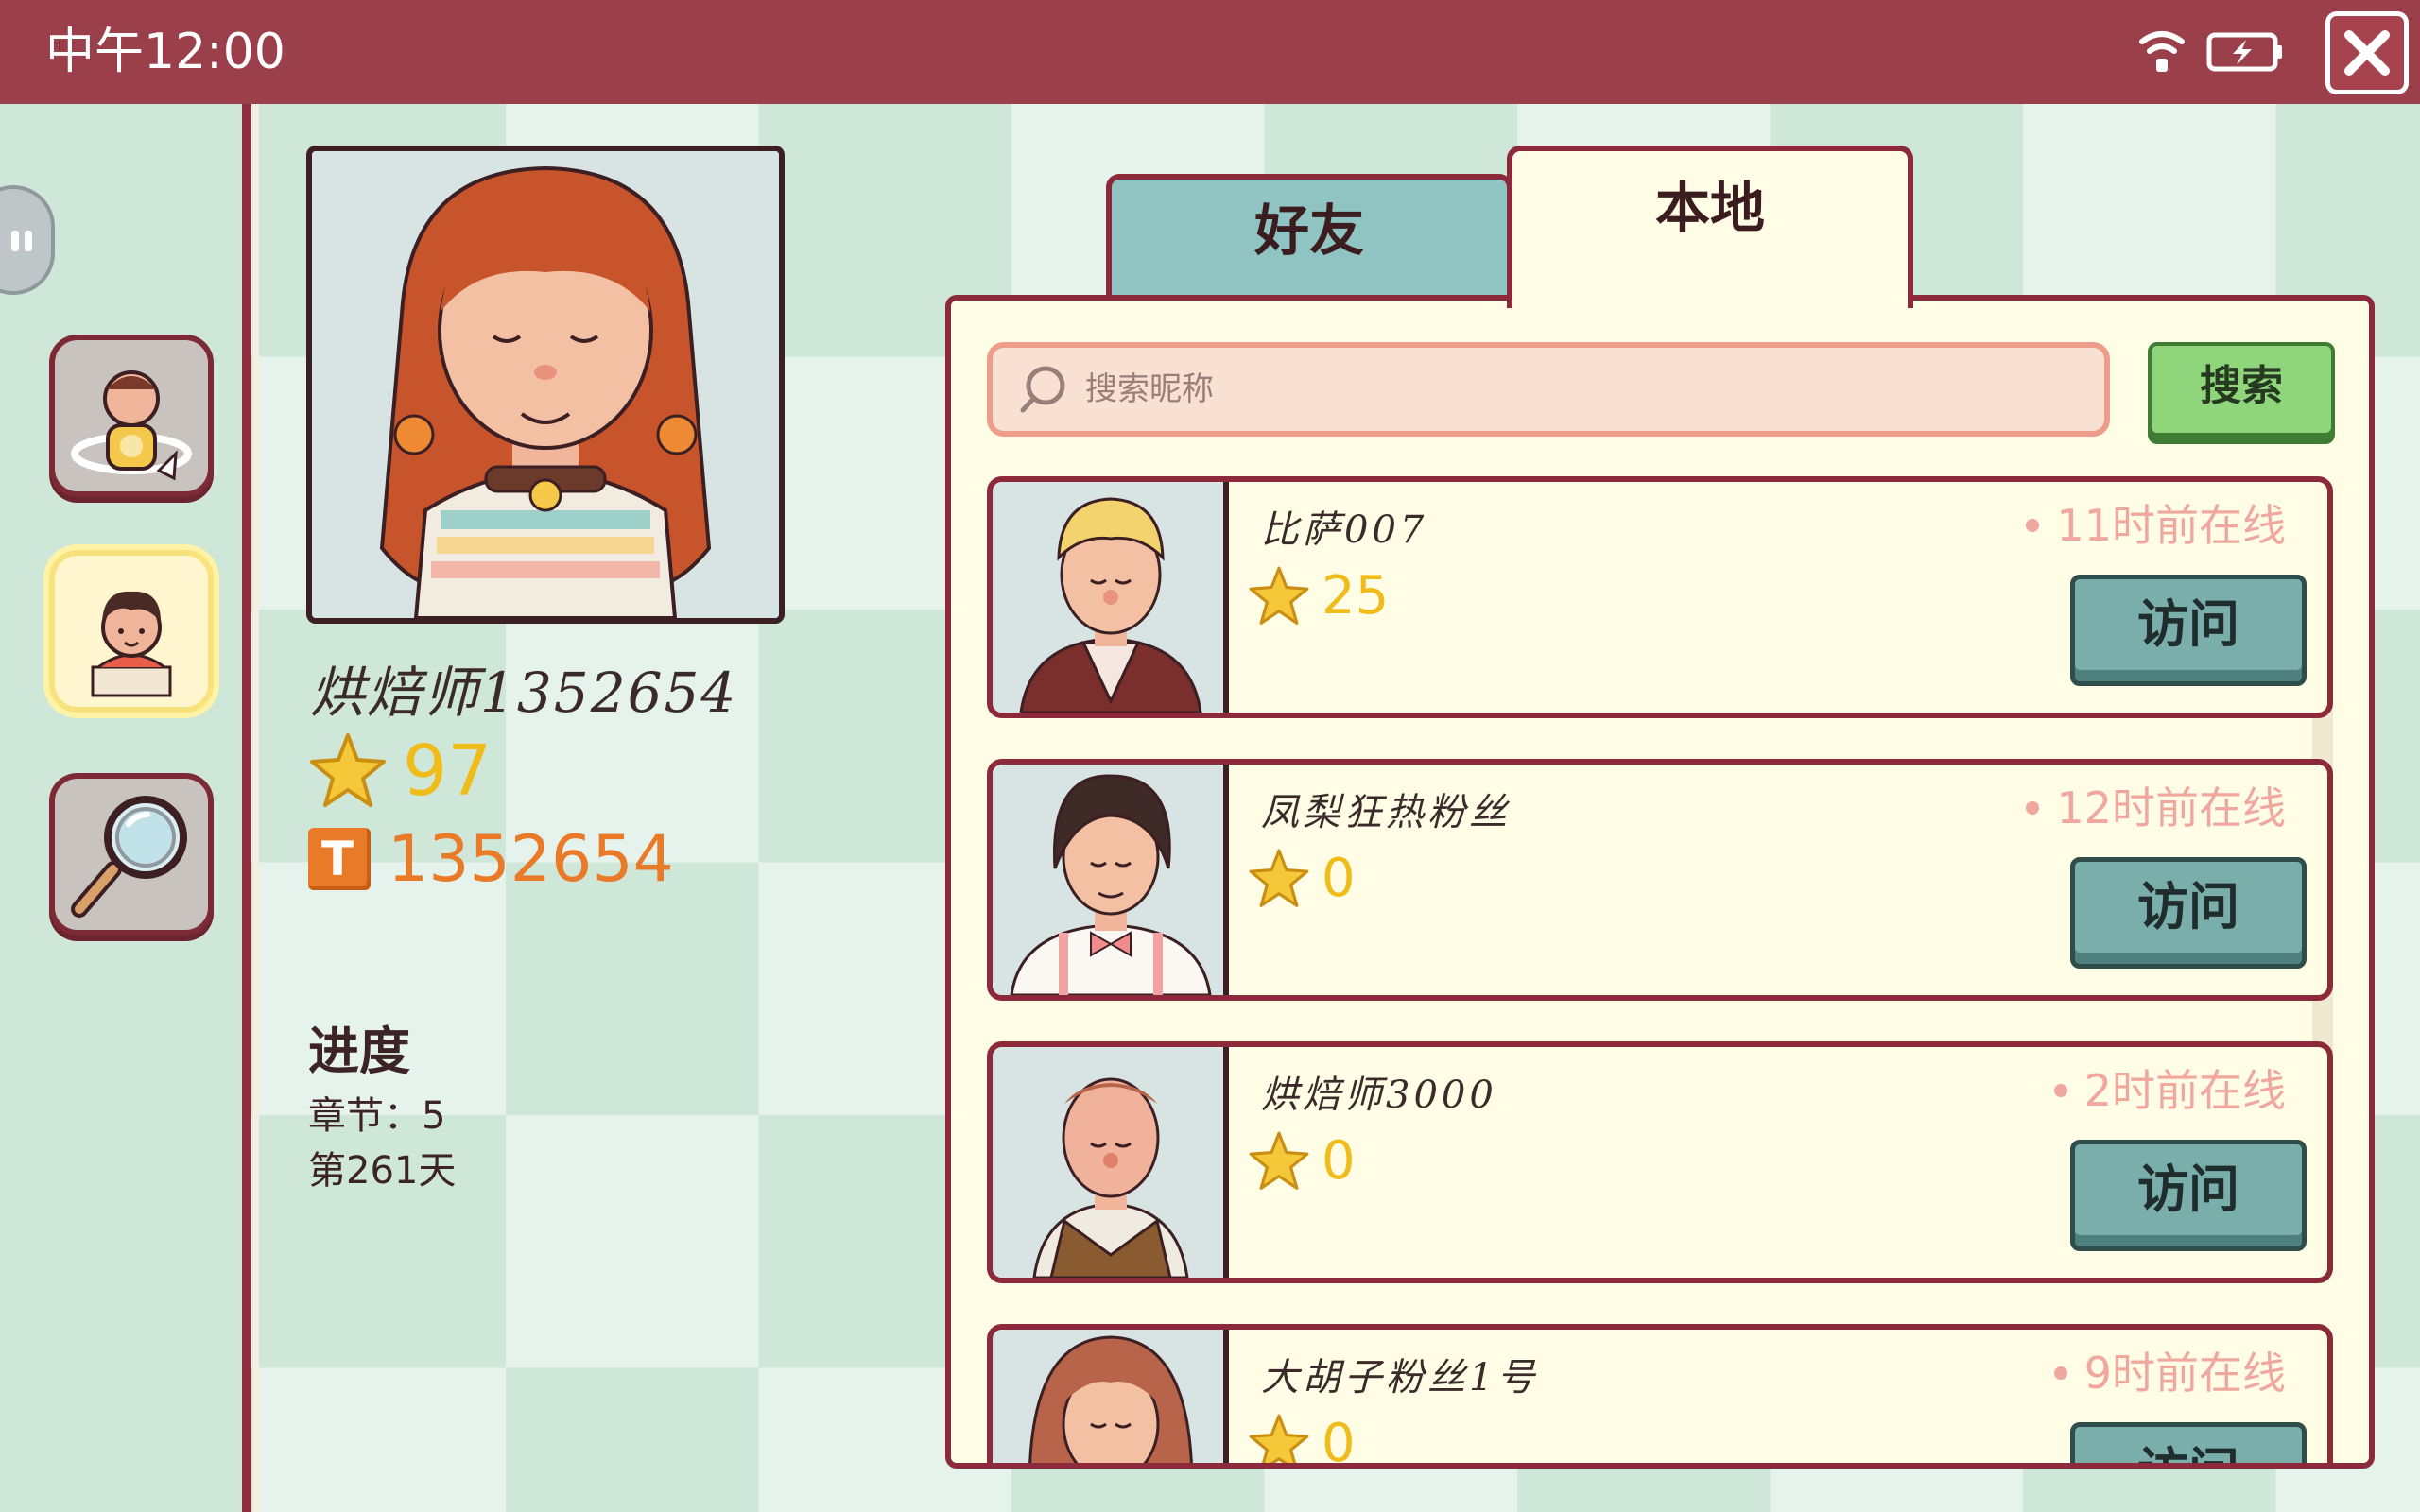 The image size is (2420, 1512). I want to click on player-card: 大胡子粉丝1号 0 9时前在线 访问, so click(1660, 1396).